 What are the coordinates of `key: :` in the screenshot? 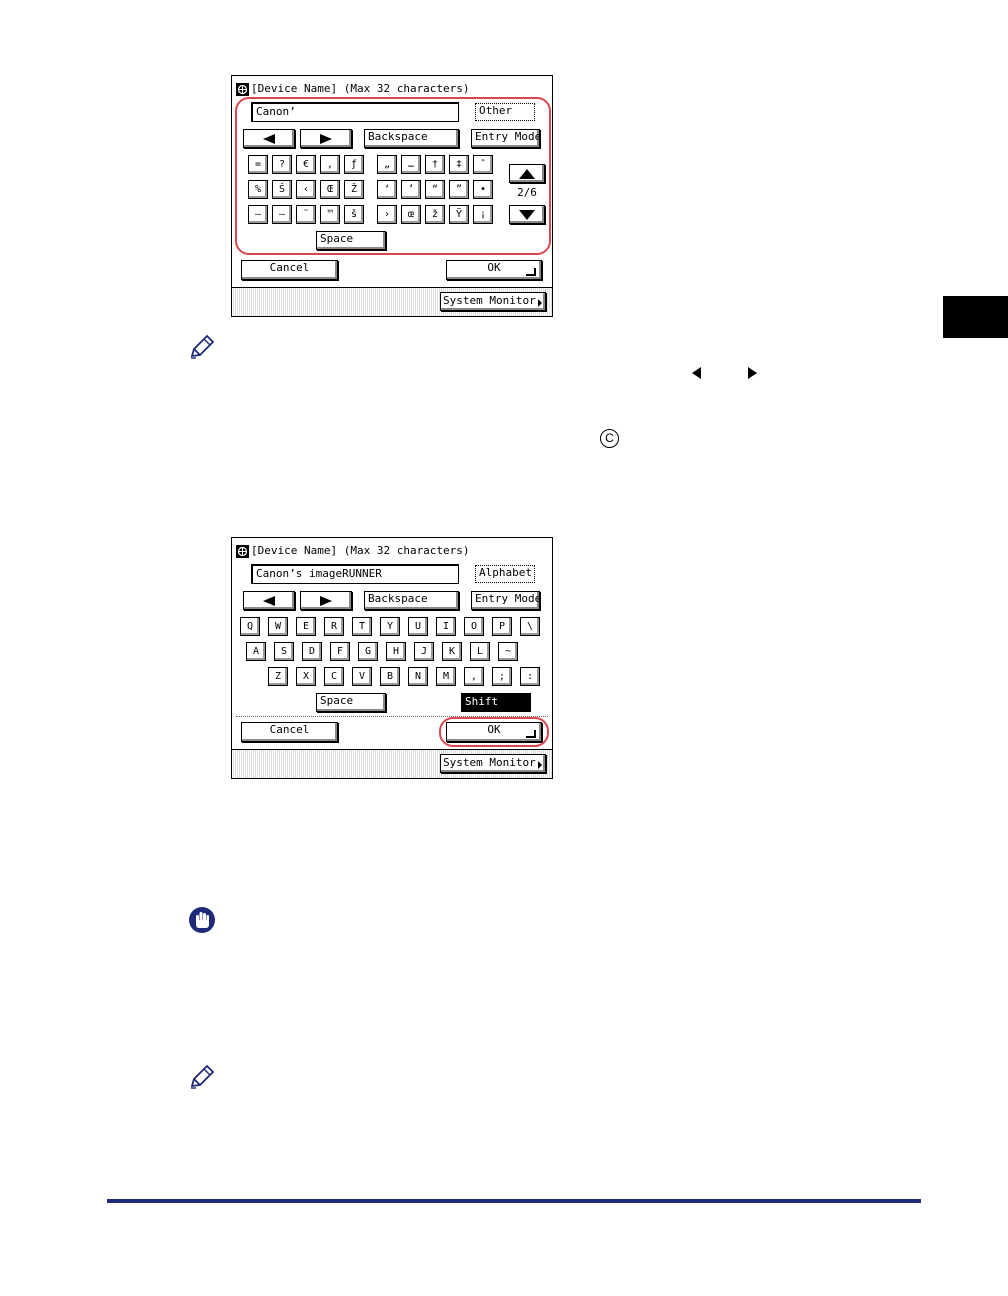 It's located at (530, 676).